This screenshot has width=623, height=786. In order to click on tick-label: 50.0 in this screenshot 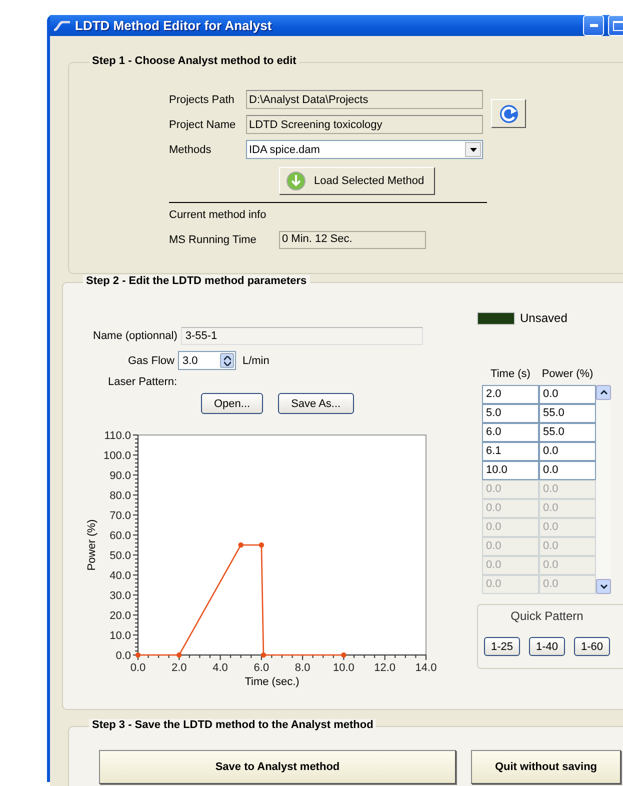, I will do `click(120, 556)`.